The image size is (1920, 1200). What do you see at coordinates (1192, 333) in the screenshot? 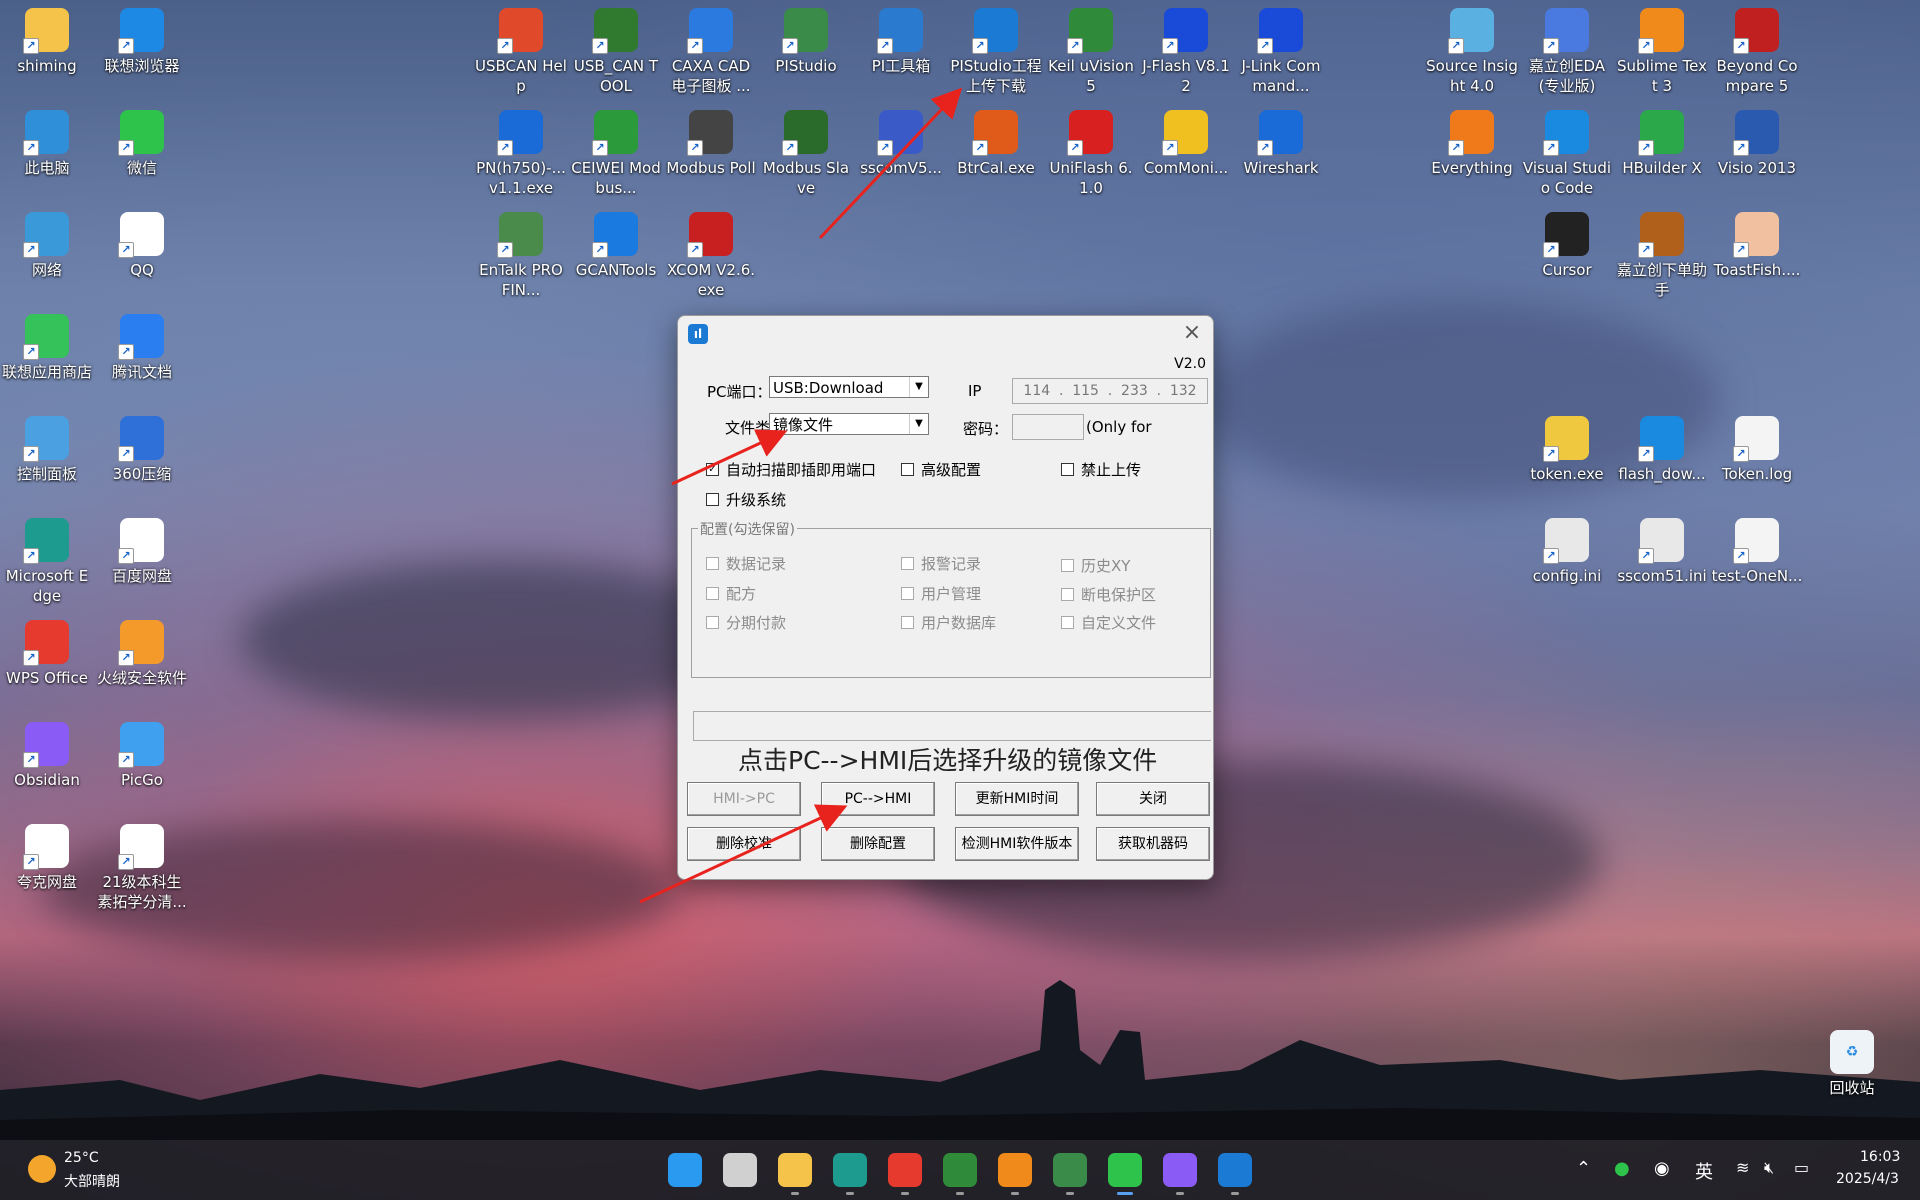
I see `close-icon: ×` at bounding box center [1192, 333].